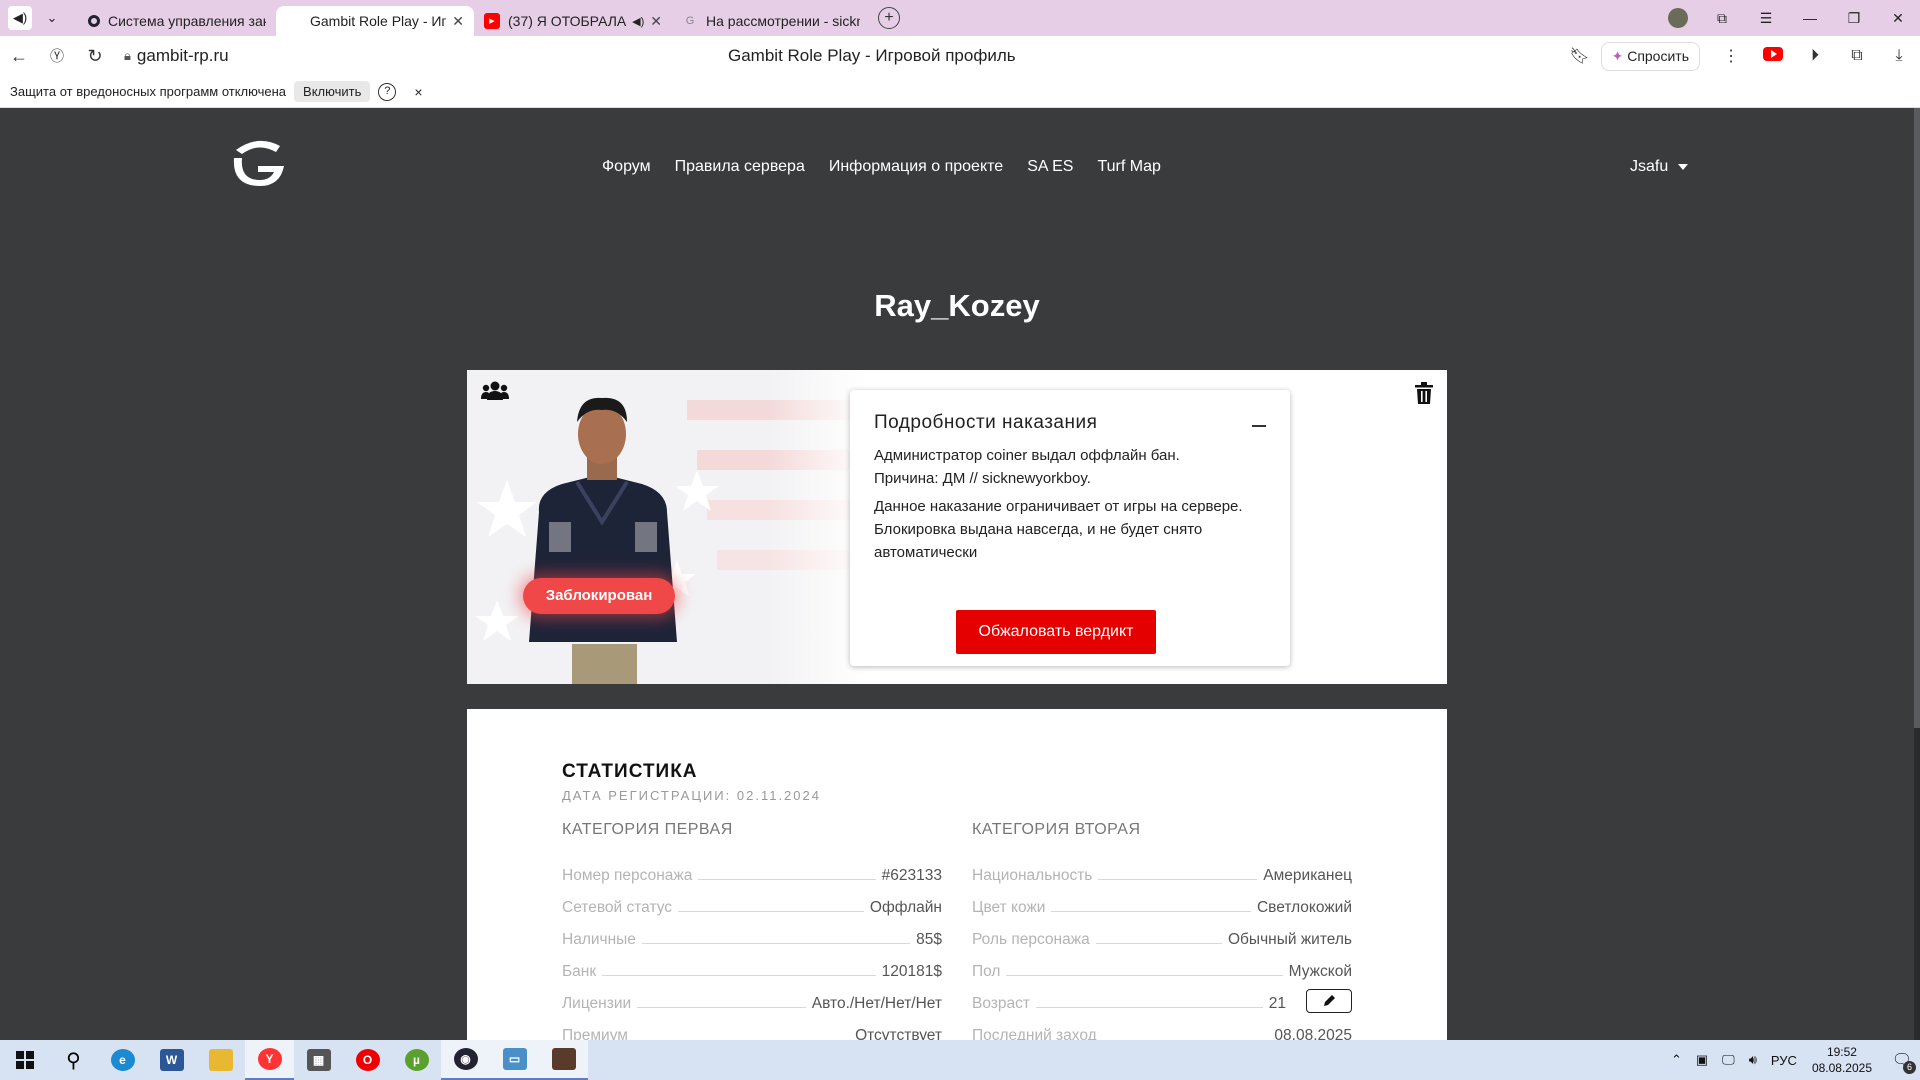 The image size is (1920, 1080). I want to click on chevron-down-icon: ⌄, so click(52, 18).